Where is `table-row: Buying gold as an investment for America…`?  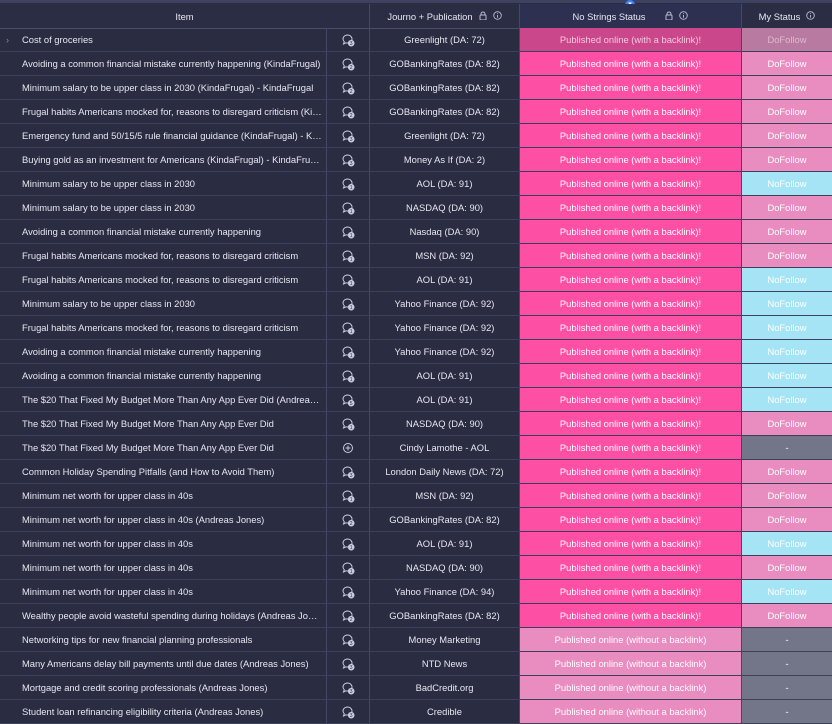
table-row: Buying gold as an investment for America… is located at coordinates (416, 160).